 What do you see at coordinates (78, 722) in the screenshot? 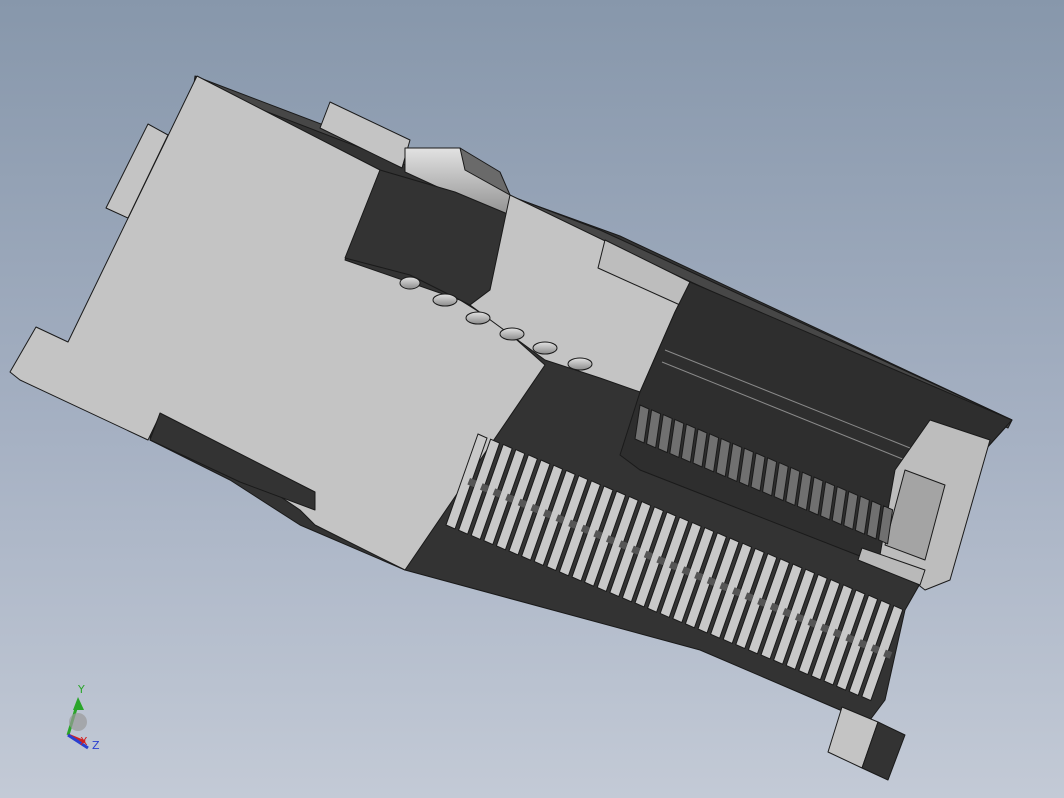
I see `triad-origin` at bounding box center [78, 722].